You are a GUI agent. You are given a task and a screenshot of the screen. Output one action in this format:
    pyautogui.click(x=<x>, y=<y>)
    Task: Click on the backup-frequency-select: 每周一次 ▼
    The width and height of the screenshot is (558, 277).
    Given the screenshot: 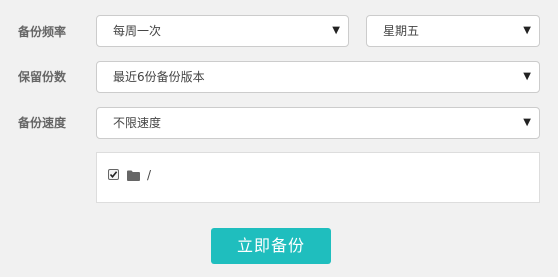 What is the action you would take?
    pyautogui.click(x=222, y=31)
    